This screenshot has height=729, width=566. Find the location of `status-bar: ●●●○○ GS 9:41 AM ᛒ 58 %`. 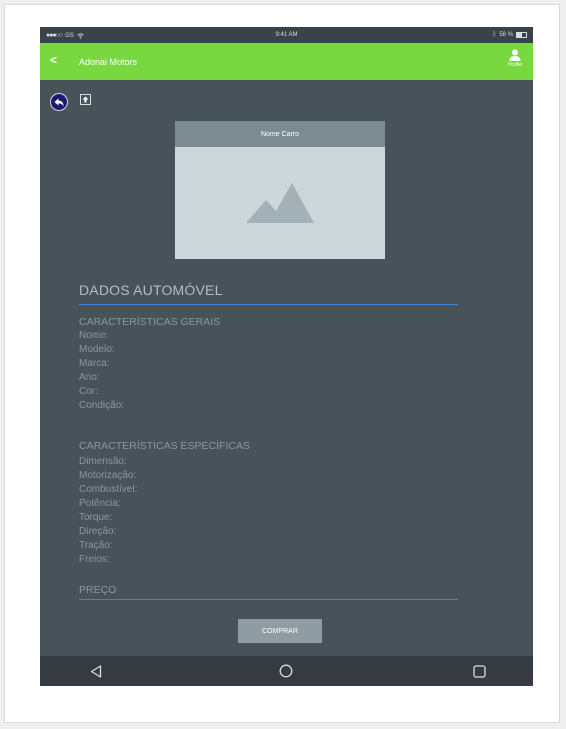

status-bar: ●●●○○ GS 9:41 AM ᛒ 58 % is located at coordinates (286, 35).